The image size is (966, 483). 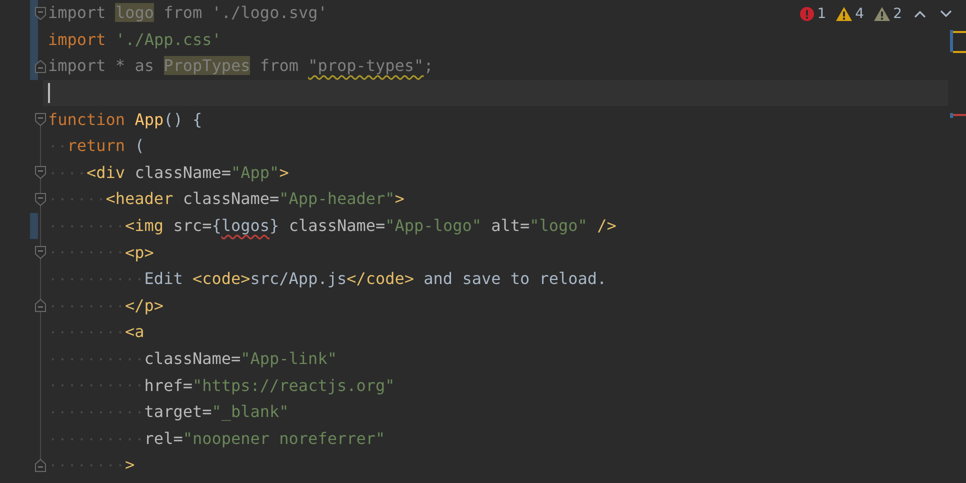 I want to click on previous-problem-button, so click(x=920, y=14).